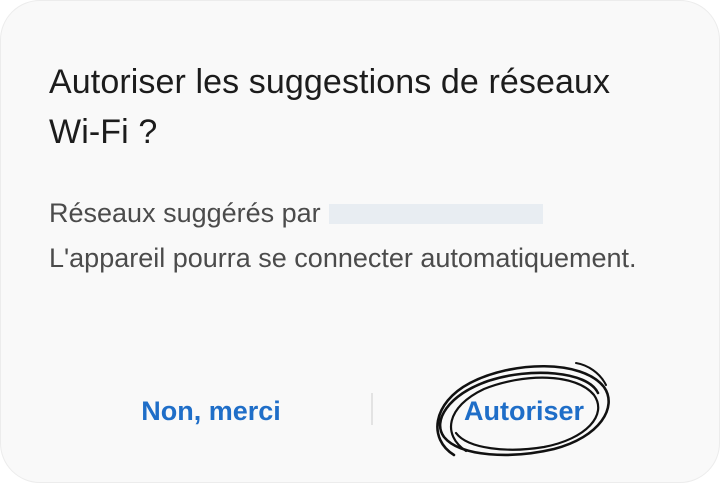 The image size is (720, 483). I want to click on allow-button: Autoriser, so click(524, 411).